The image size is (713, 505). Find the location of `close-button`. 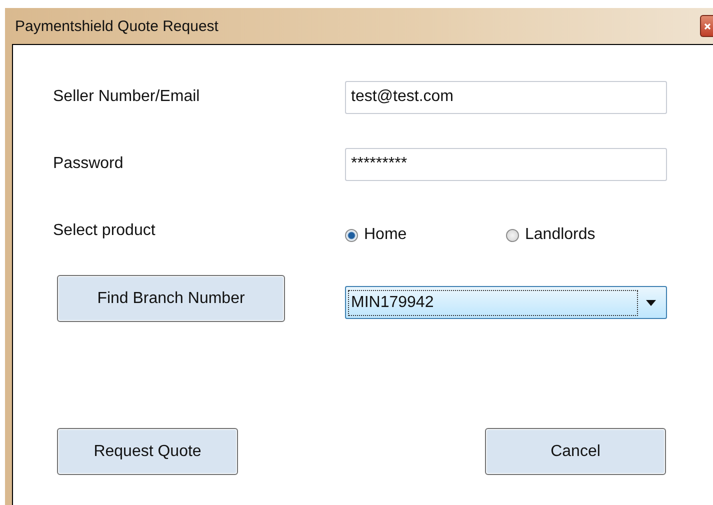

close-button is located at coordinates (706, 26).